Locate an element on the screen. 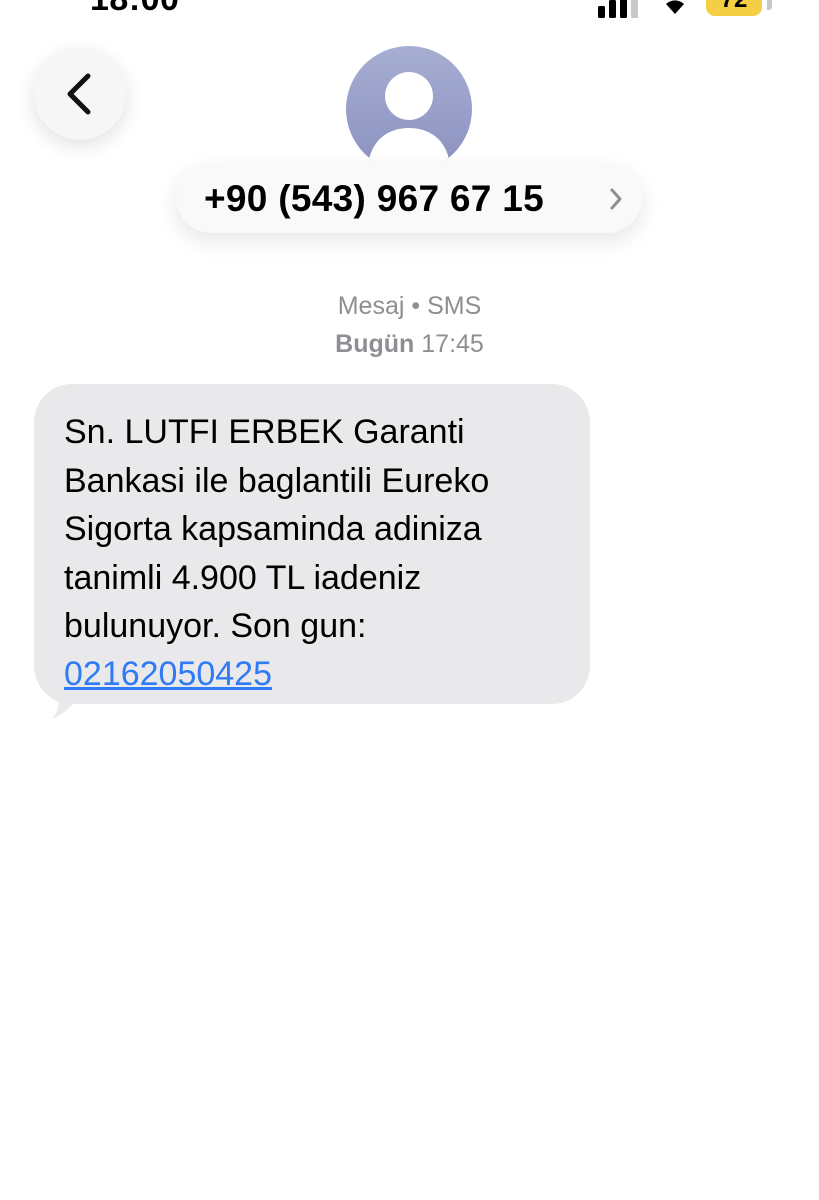  cellular-signal-icon is located at coordinates (618, 9).